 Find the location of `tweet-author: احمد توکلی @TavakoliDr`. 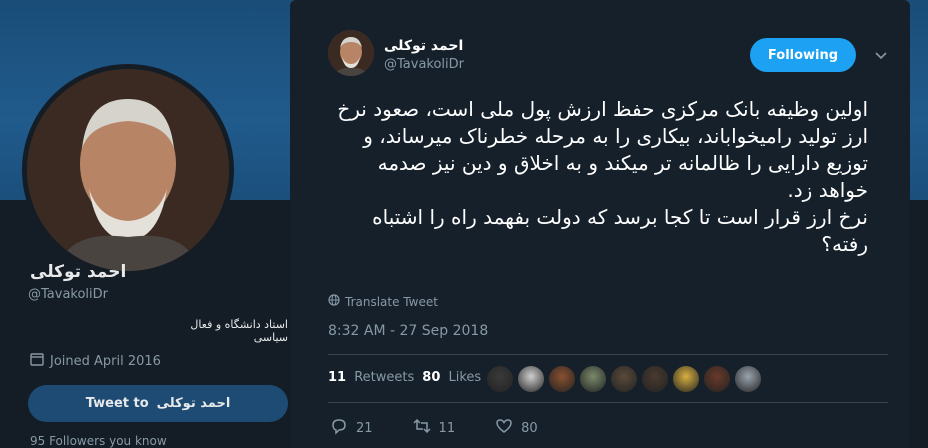

tweet-author: احمد توکلی @TavakoliDr is located at coordinates (396, 53).